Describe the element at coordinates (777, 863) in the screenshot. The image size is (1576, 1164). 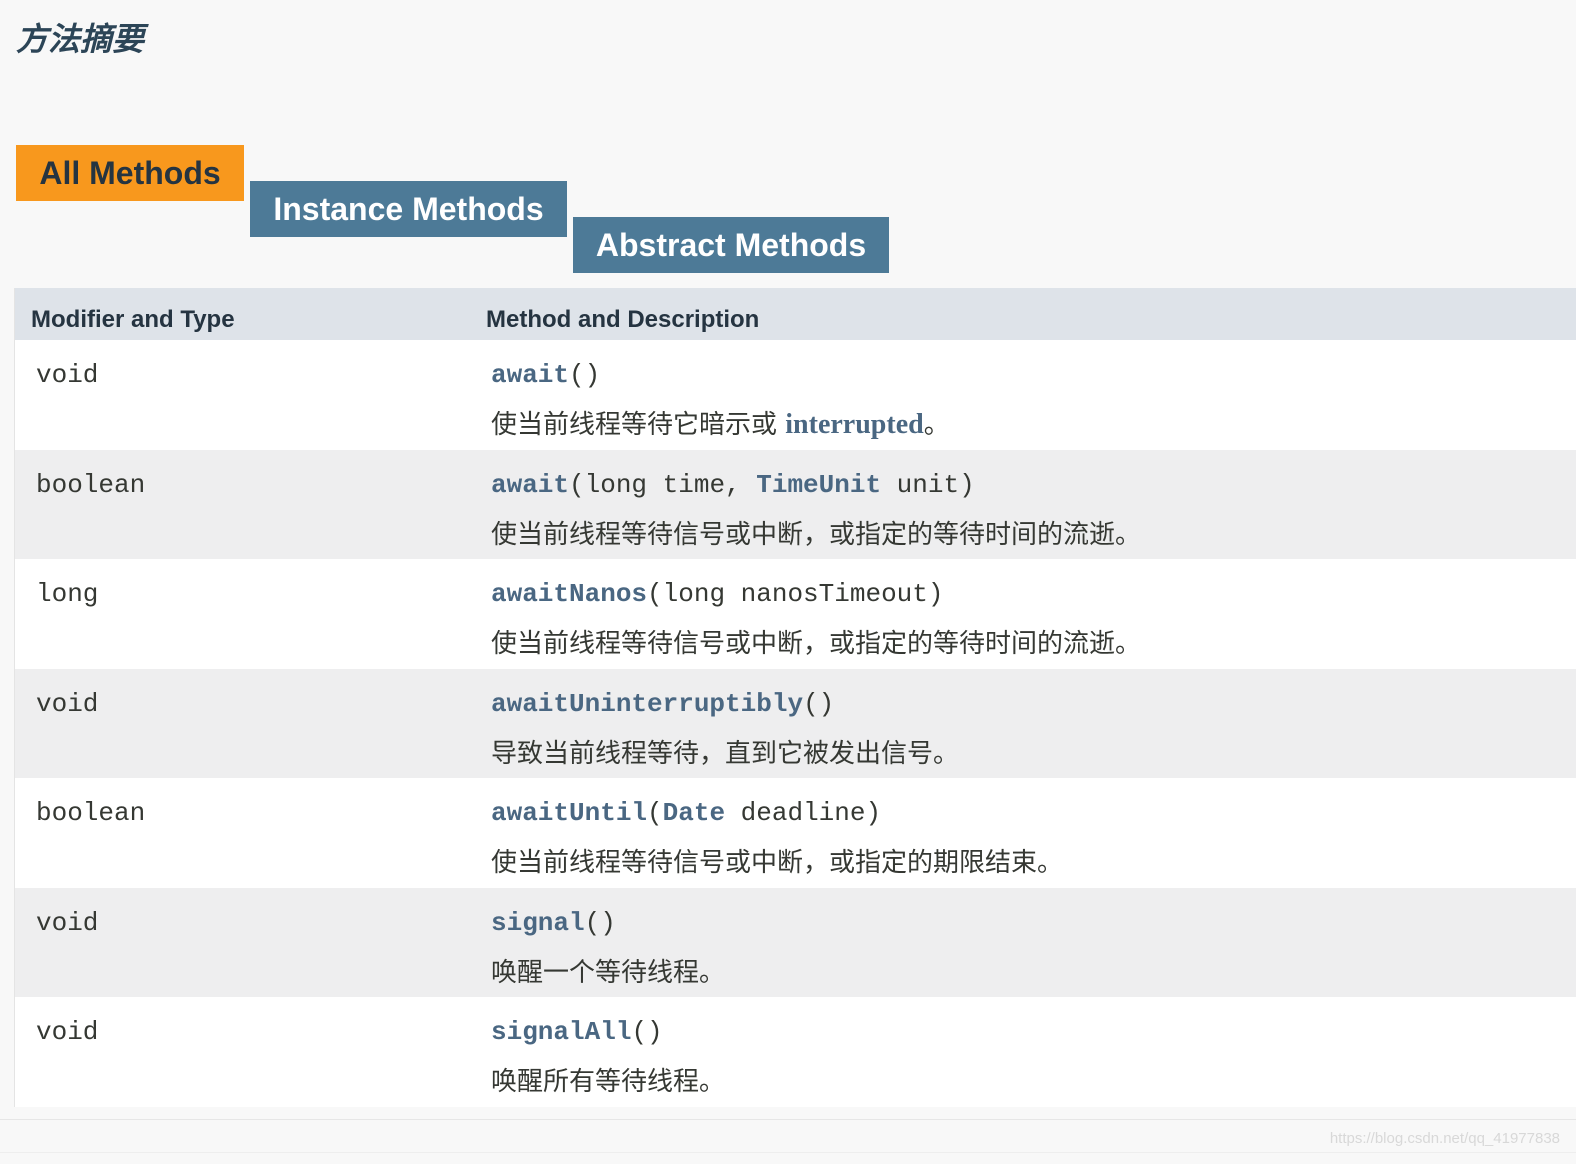
I see `description-text: 使当前线程等待信号或中断，或指定的期限结束。` at that location.